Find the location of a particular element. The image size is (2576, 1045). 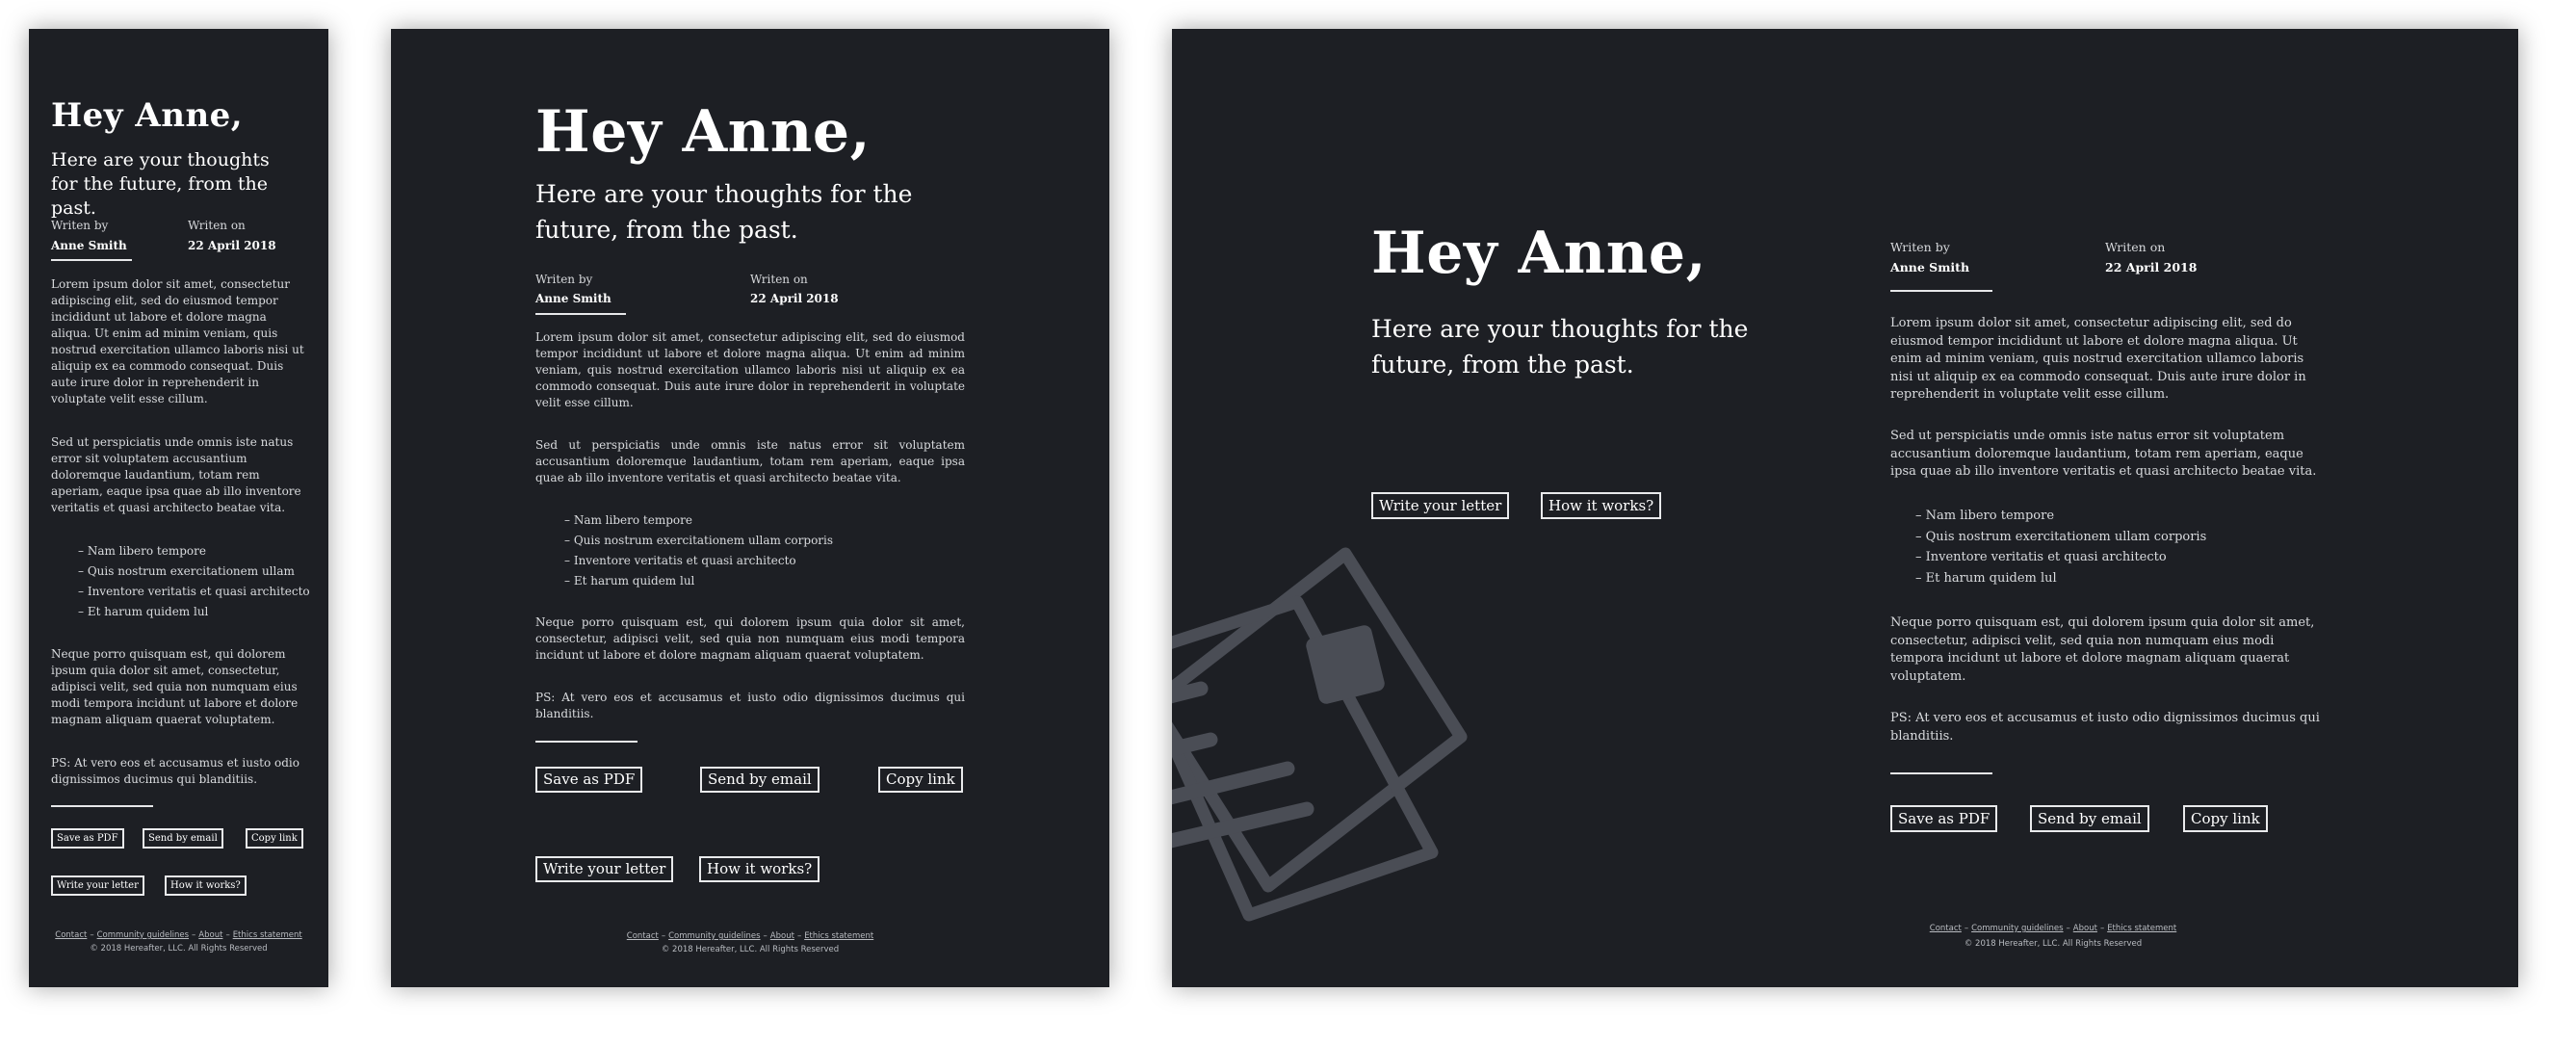

list-item: Quis nostrum exercitationem ullam is located at coordinates (194, 572).